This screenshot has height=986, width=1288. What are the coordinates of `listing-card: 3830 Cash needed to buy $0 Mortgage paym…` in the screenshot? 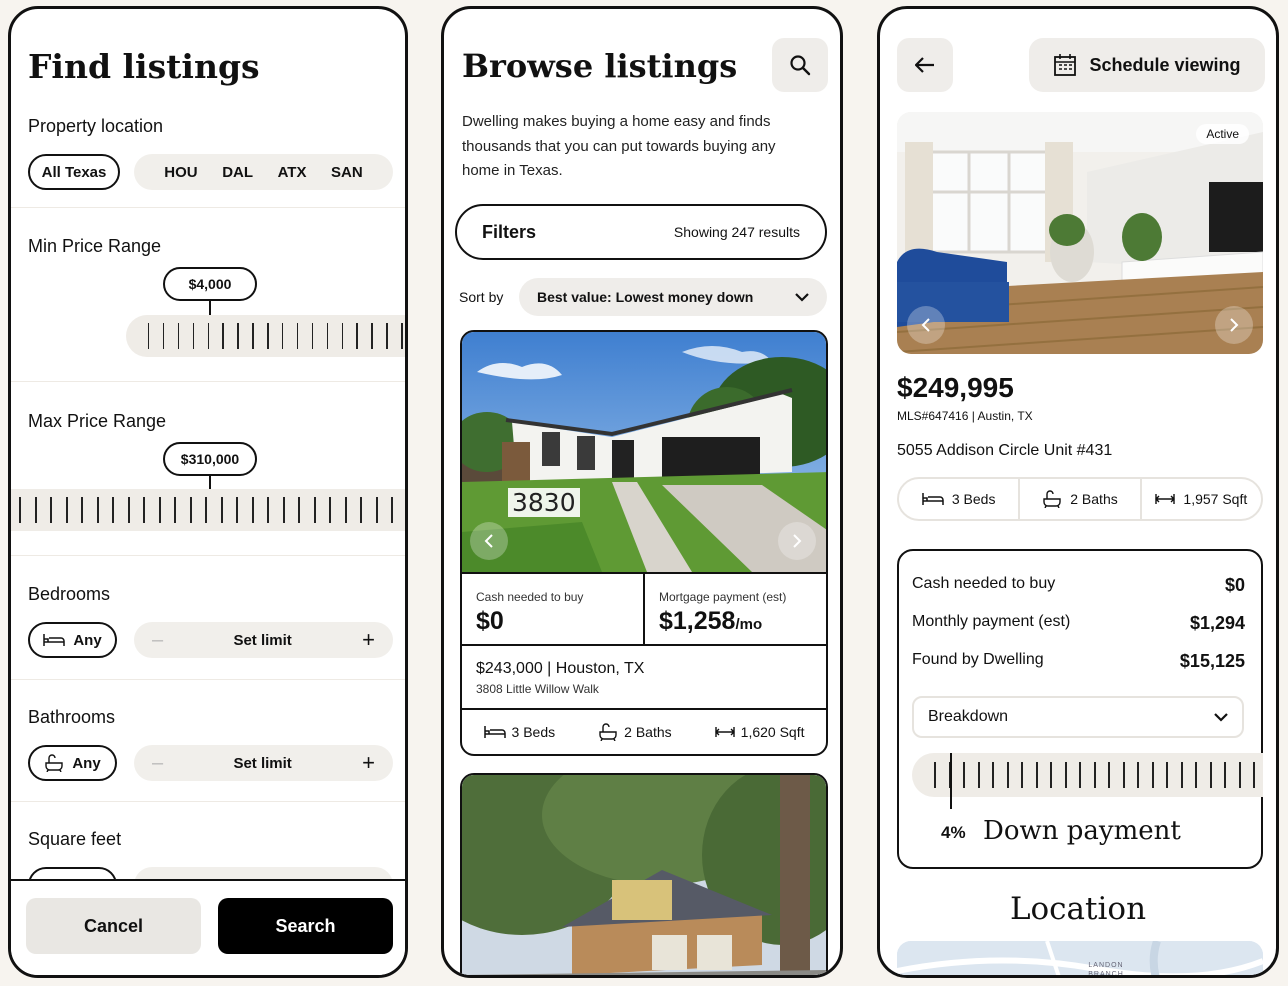 It's located at (644, 543).